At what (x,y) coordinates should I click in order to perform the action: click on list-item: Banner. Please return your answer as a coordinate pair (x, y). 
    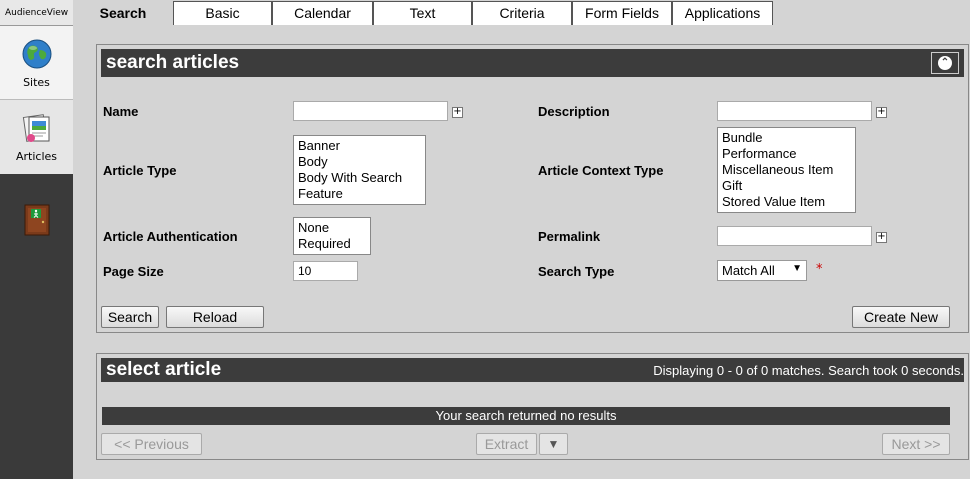
    Looking at the image, I should click on (359, 146).